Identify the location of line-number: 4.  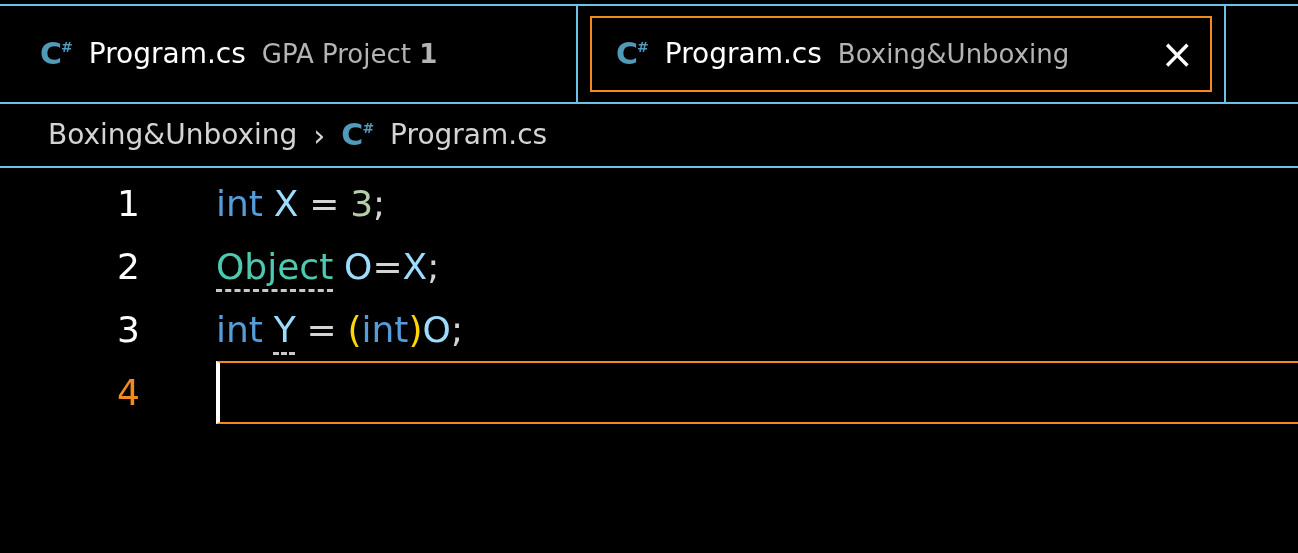
(128, 392).